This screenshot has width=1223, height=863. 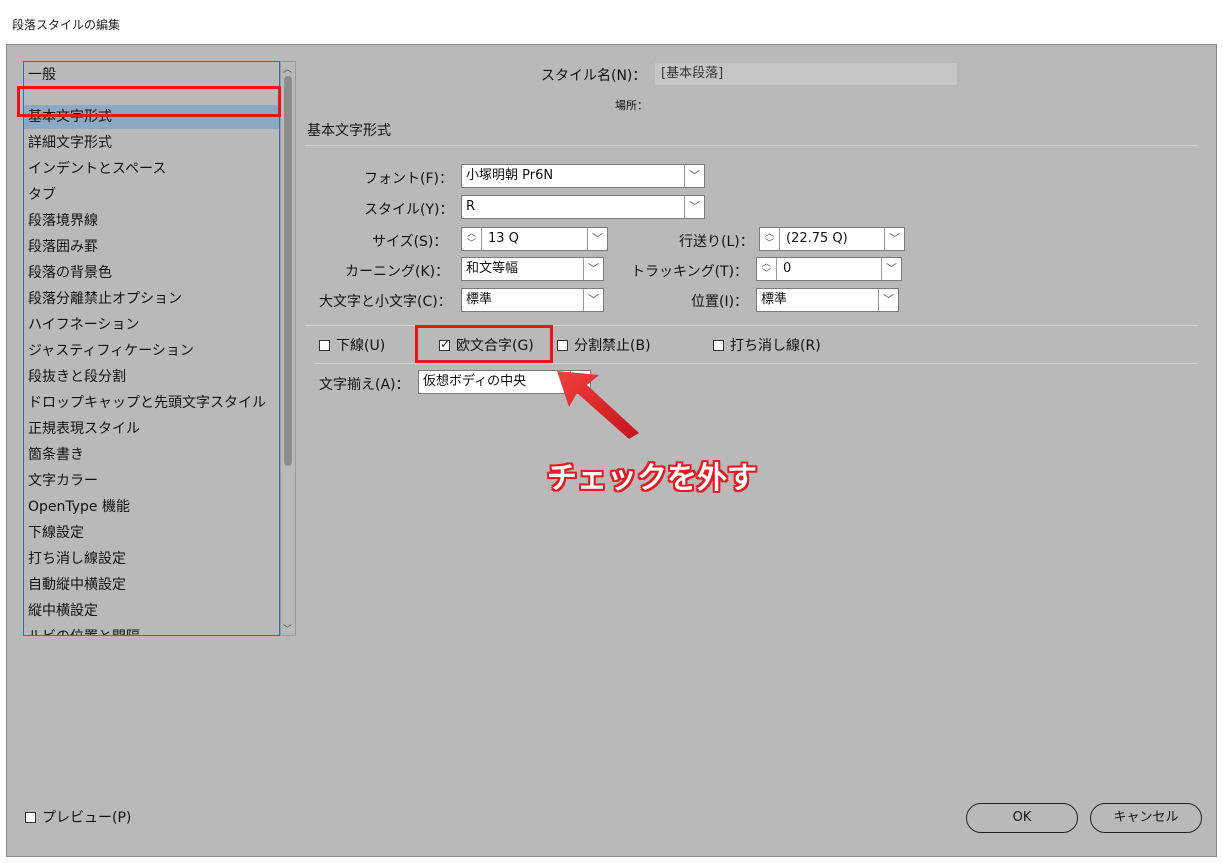 What do you see at coordinates (288, 271) in the screenshot?
I see `scroll-thumb` at bounding box center [288, 271].